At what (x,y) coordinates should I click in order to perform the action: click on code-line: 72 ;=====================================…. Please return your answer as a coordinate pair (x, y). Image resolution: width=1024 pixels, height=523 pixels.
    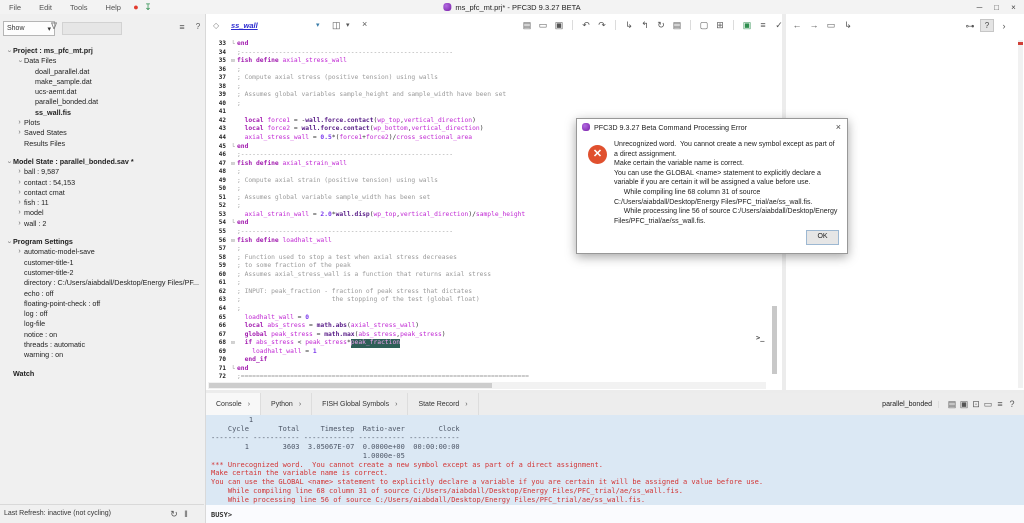
    Looking at the image, I should click on (488, 376).